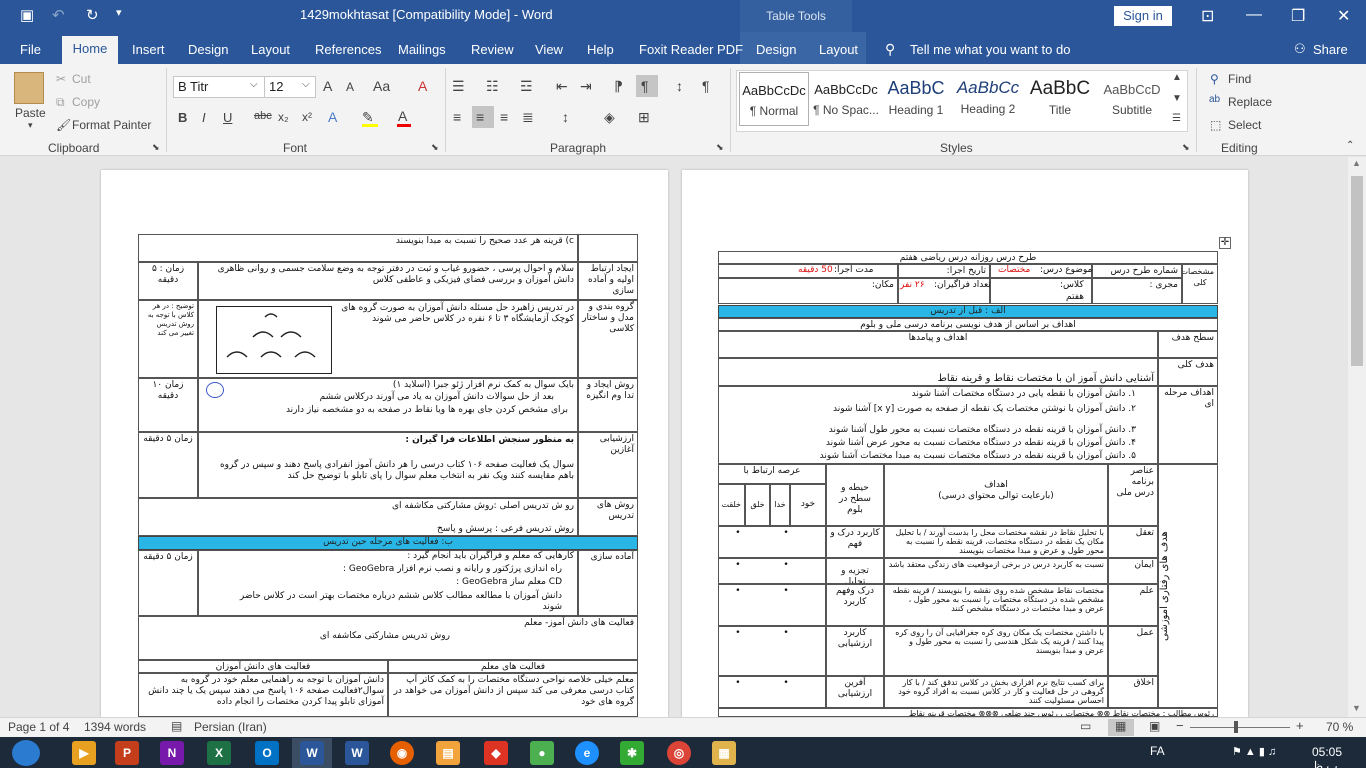 The image size is (1366, 768). I want to click on excel-icon: X, so click(219, 753).